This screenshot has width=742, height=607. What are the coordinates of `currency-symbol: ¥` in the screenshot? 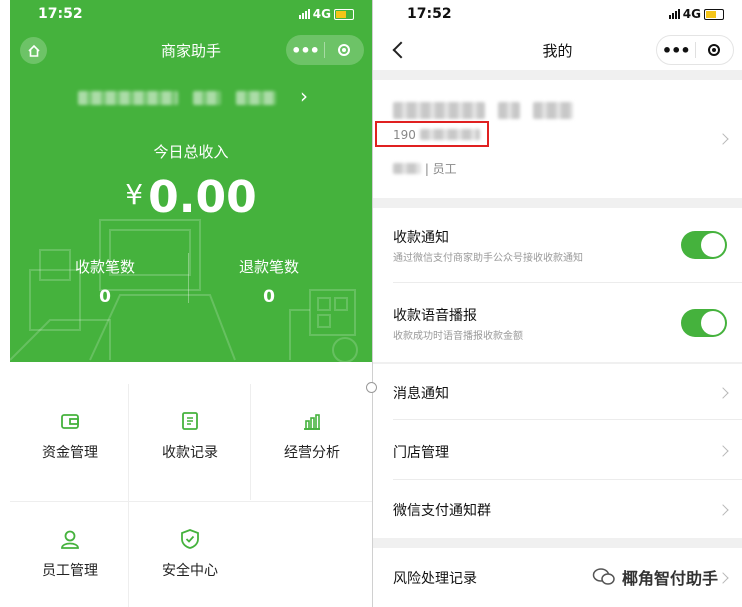 It's located at (134, 194).